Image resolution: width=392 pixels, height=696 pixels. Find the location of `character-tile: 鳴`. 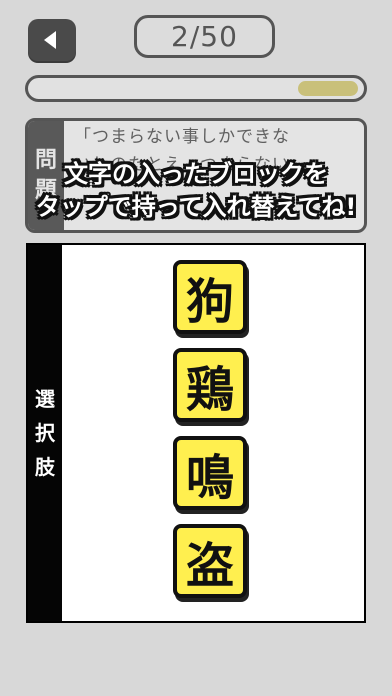

character-tile: 鳴 is located at coordinates (210, 473).